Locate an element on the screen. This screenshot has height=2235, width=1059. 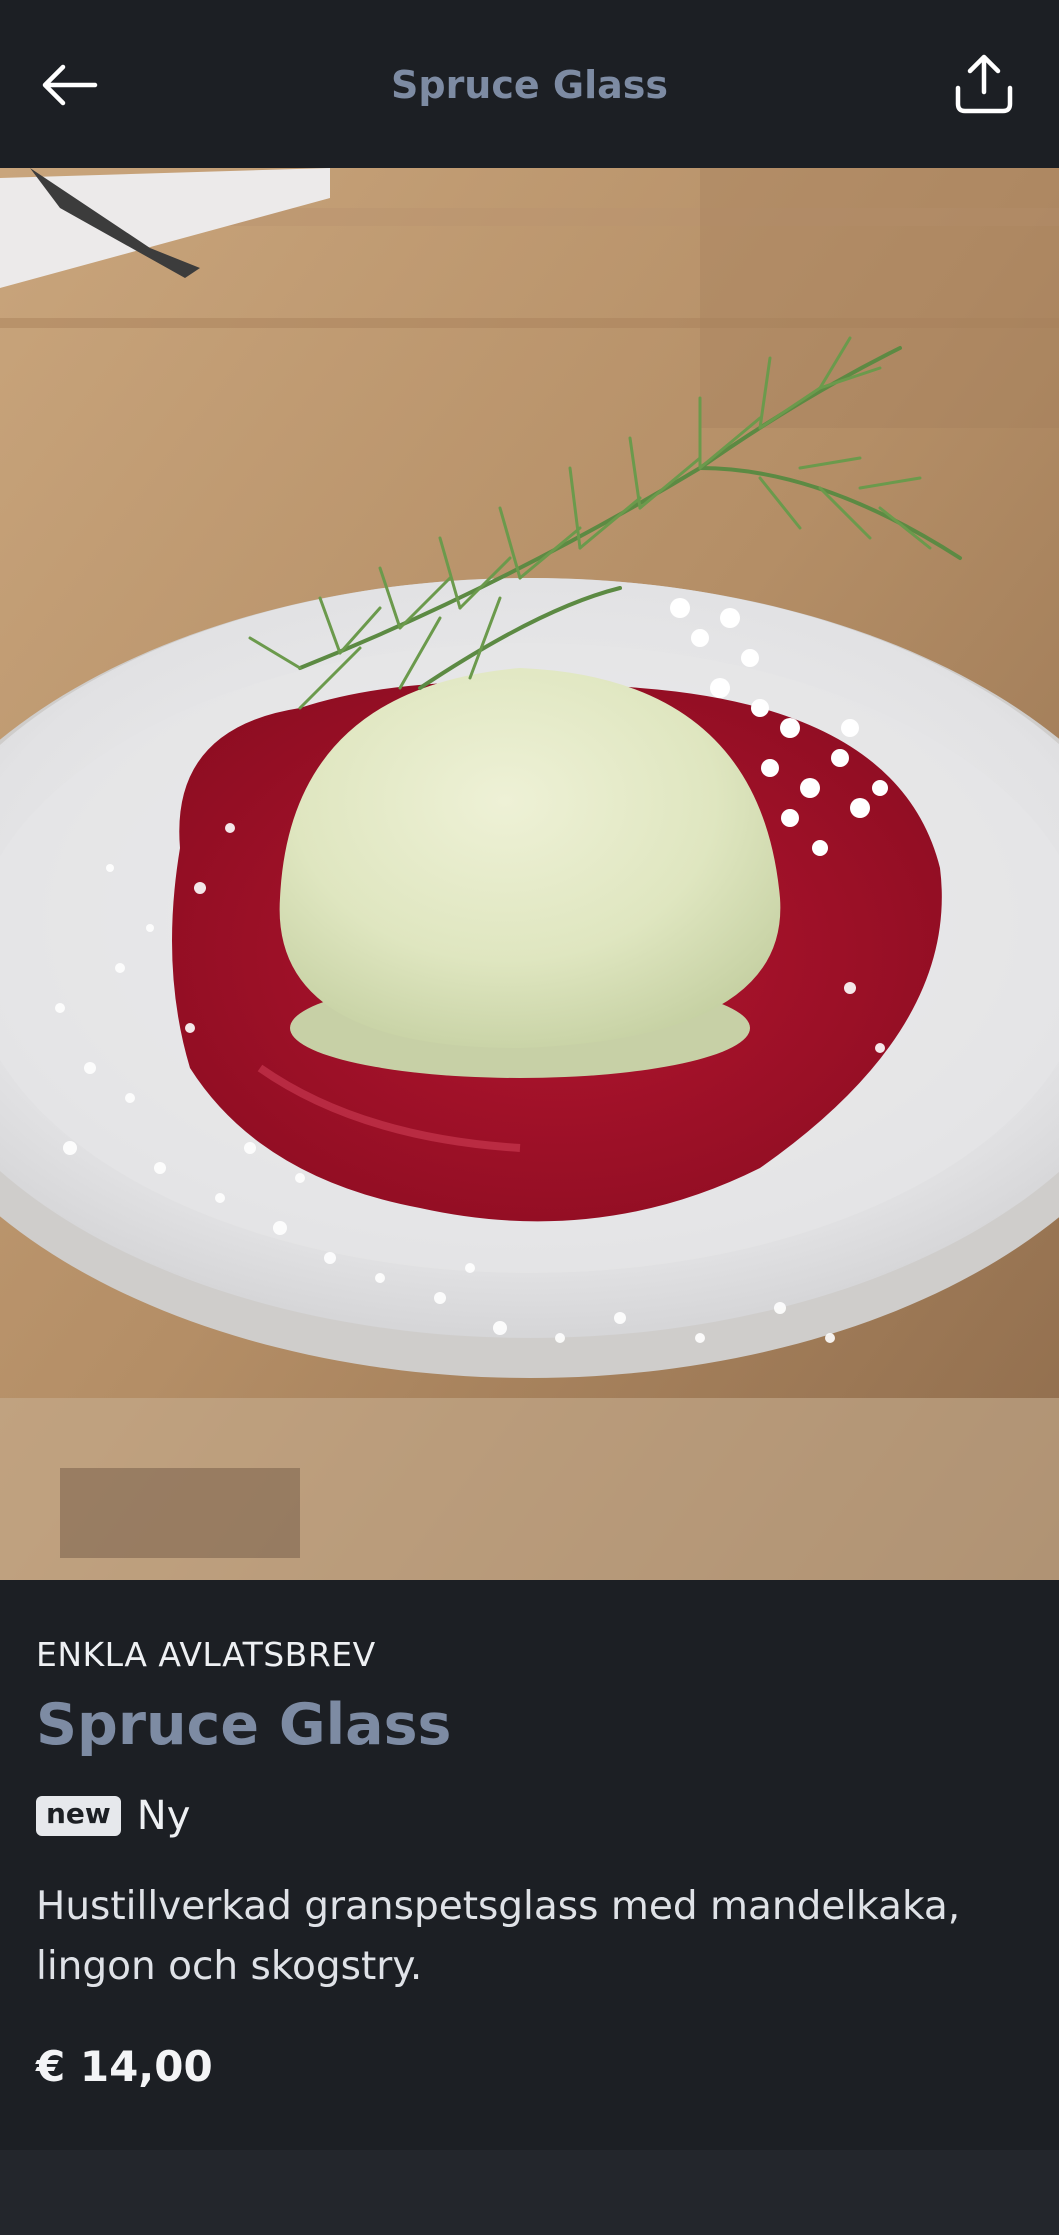
share-upload-icon is located at coordinates (984, 84).